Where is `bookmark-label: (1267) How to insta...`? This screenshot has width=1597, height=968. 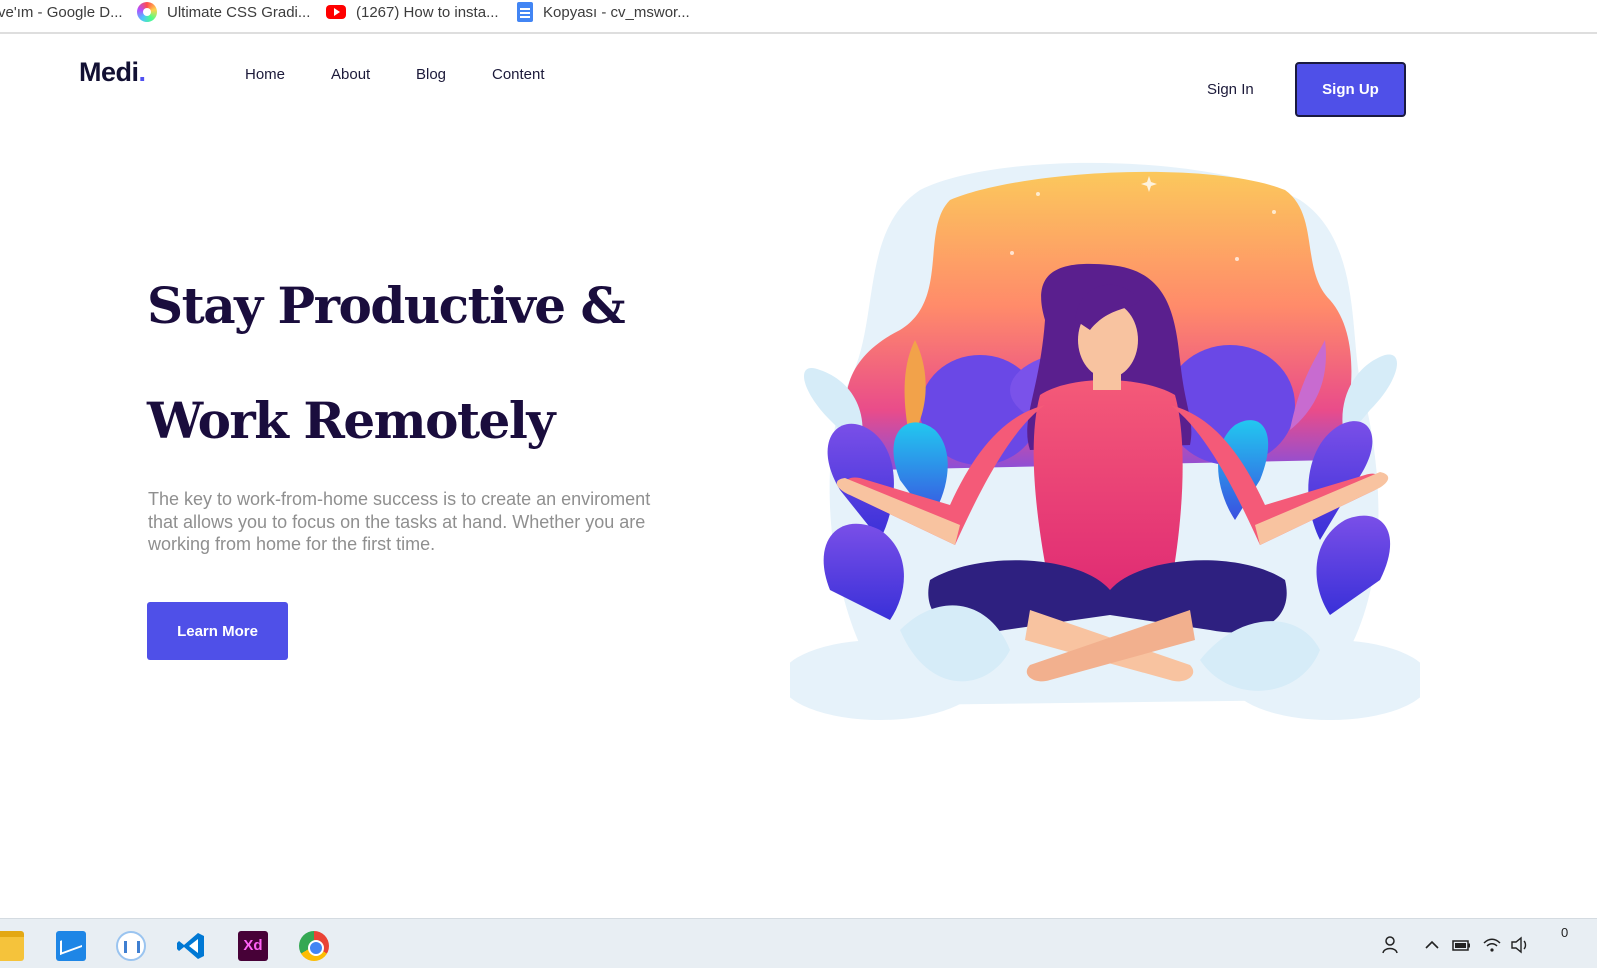
bookmark-label: (1267) How to insta... is located at coordinates (427, 12).